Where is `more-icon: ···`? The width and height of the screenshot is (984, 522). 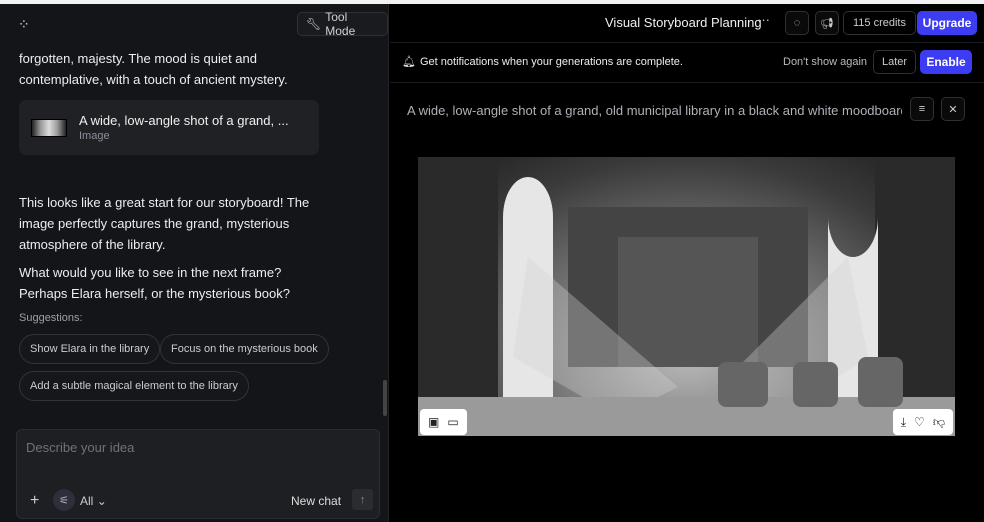 more-icon: ··· is located at coordinates (763, 19).